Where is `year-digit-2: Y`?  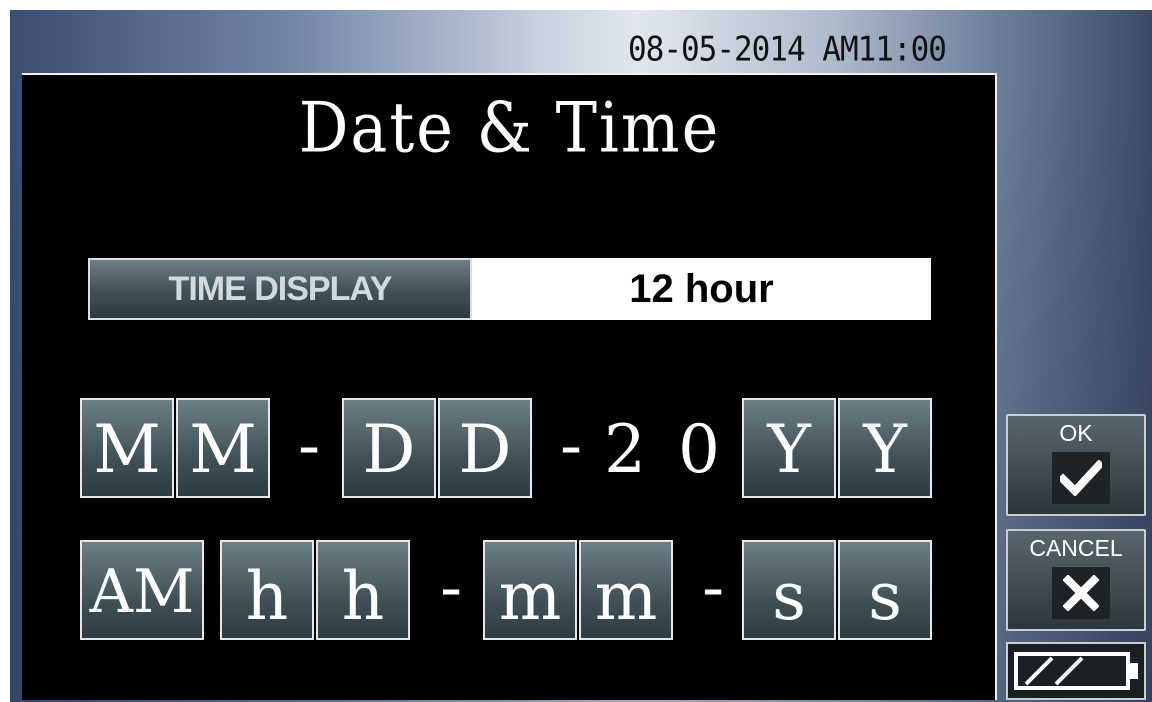 year-digit-2: Y is located at coordinates (885, 448).